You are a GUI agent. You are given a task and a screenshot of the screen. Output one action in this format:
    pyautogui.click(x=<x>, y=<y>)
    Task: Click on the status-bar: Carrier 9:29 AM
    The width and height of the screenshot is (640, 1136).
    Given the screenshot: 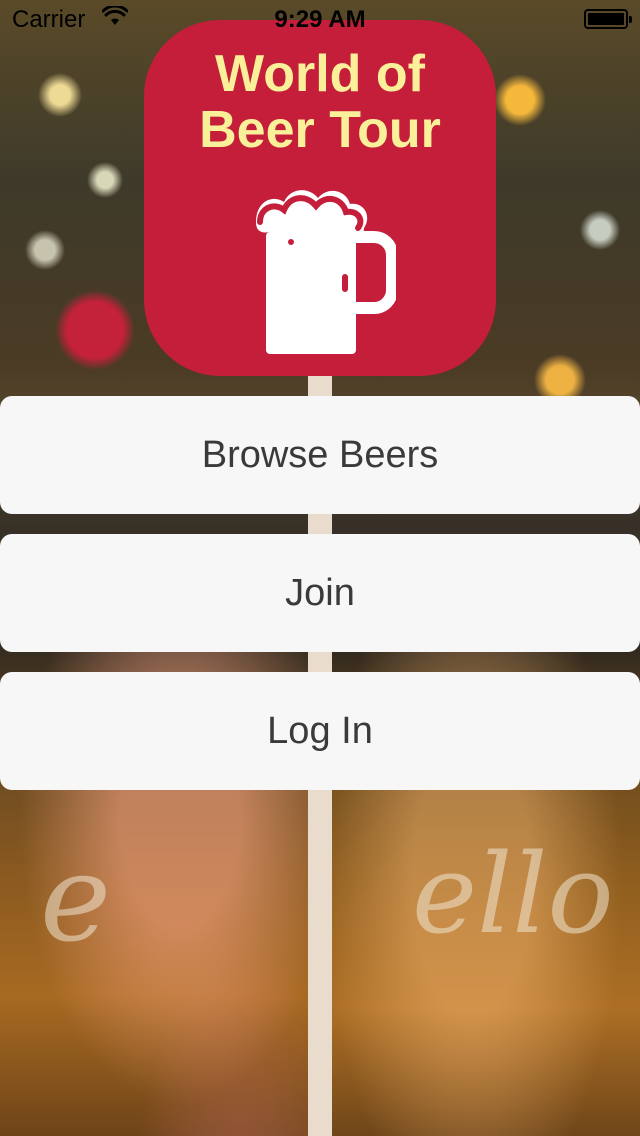 What is the action you would take?
    pyautogui.click(x=320, y=20)
    